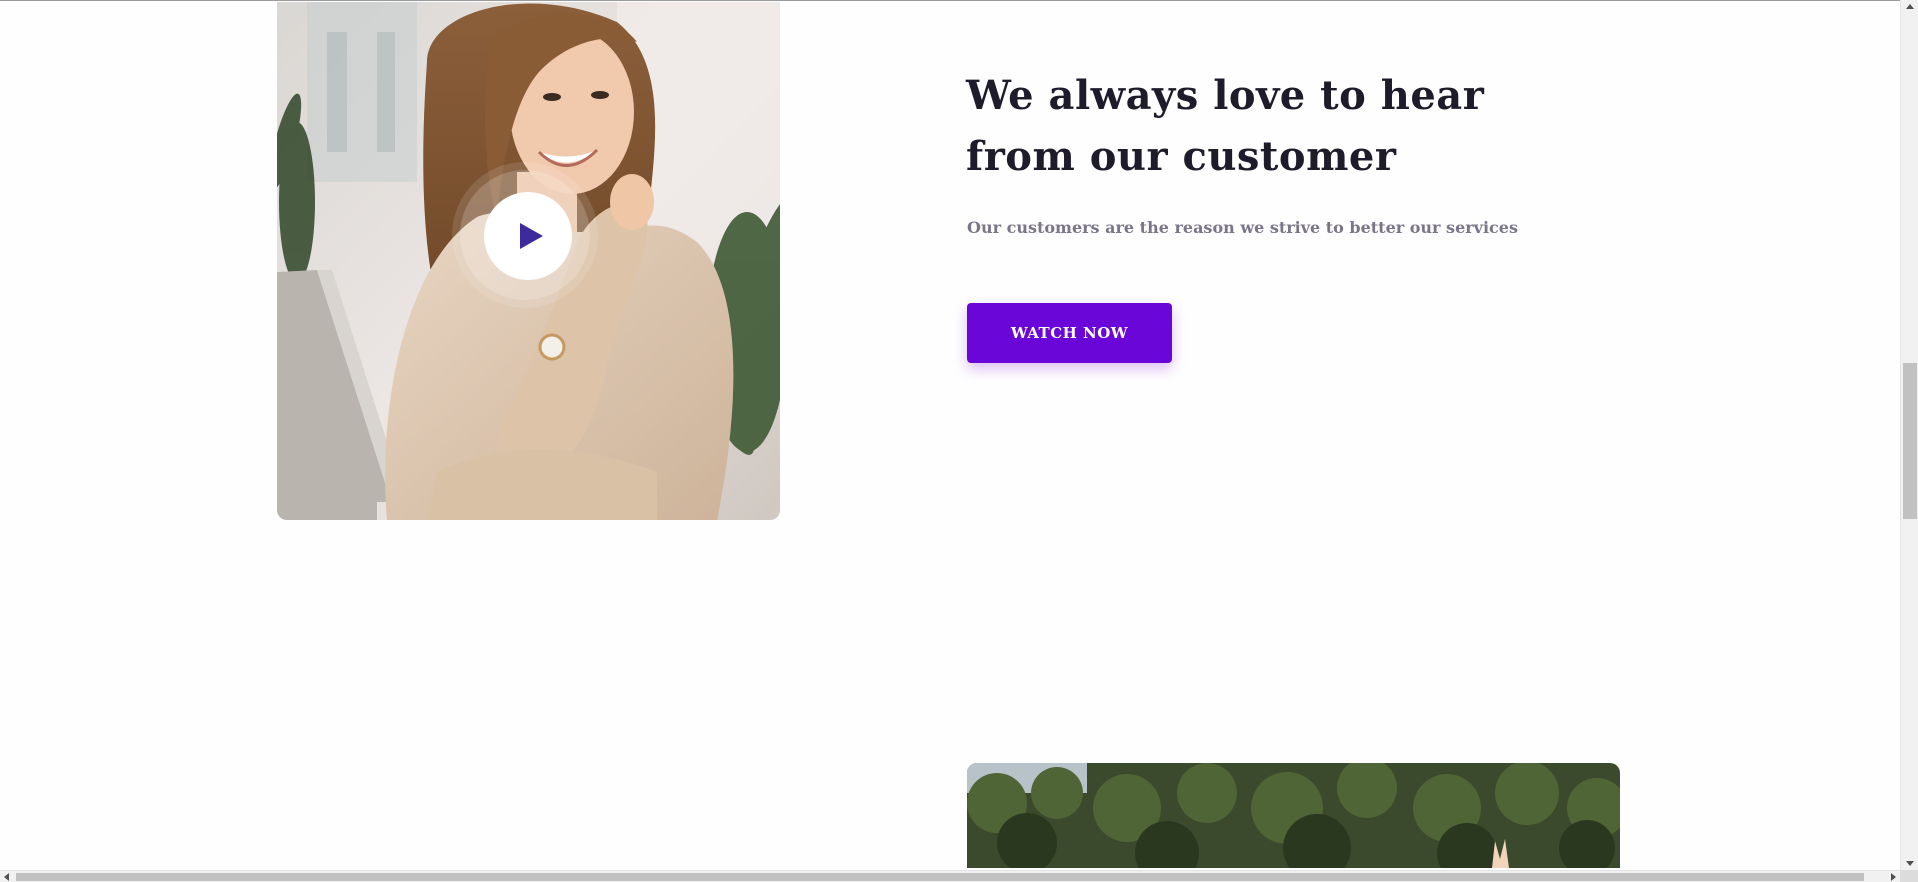 Image resolution: width=1918 pixels, height=882 pixels. Describe the element at coordinates (1910, 6) in the screenshot. I see `scroll-up-icon` at that location.